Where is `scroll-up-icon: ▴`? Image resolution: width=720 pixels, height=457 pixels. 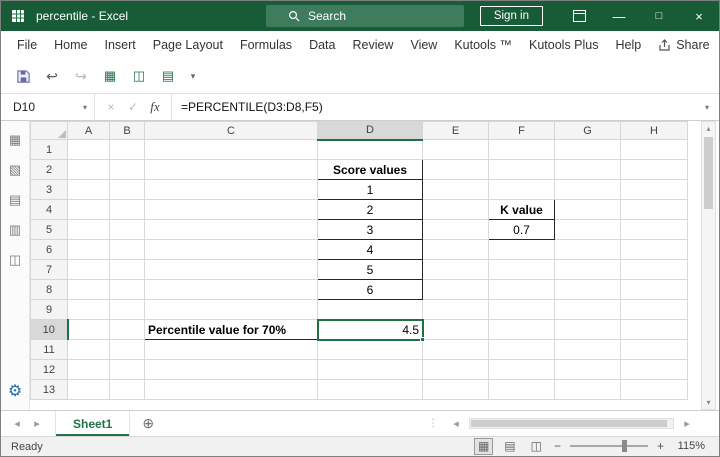
scroll-up-icon: ▴ is located at coordinates (708, 128).